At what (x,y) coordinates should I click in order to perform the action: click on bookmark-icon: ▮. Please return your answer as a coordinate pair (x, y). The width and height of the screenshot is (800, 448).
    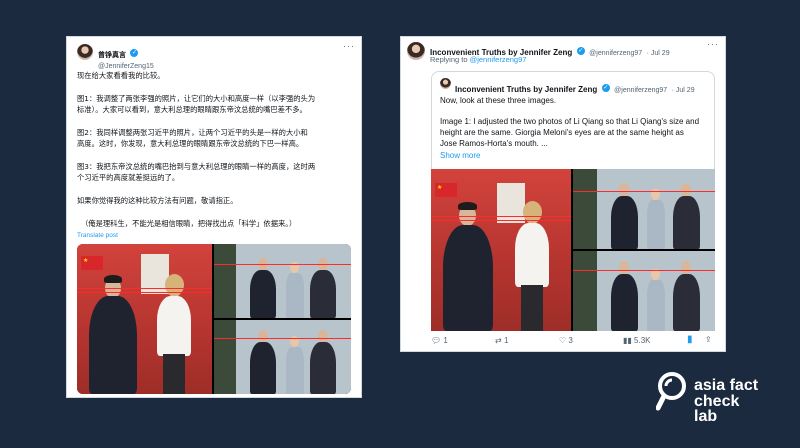
    Looking at the image, I should click on (690, 339).